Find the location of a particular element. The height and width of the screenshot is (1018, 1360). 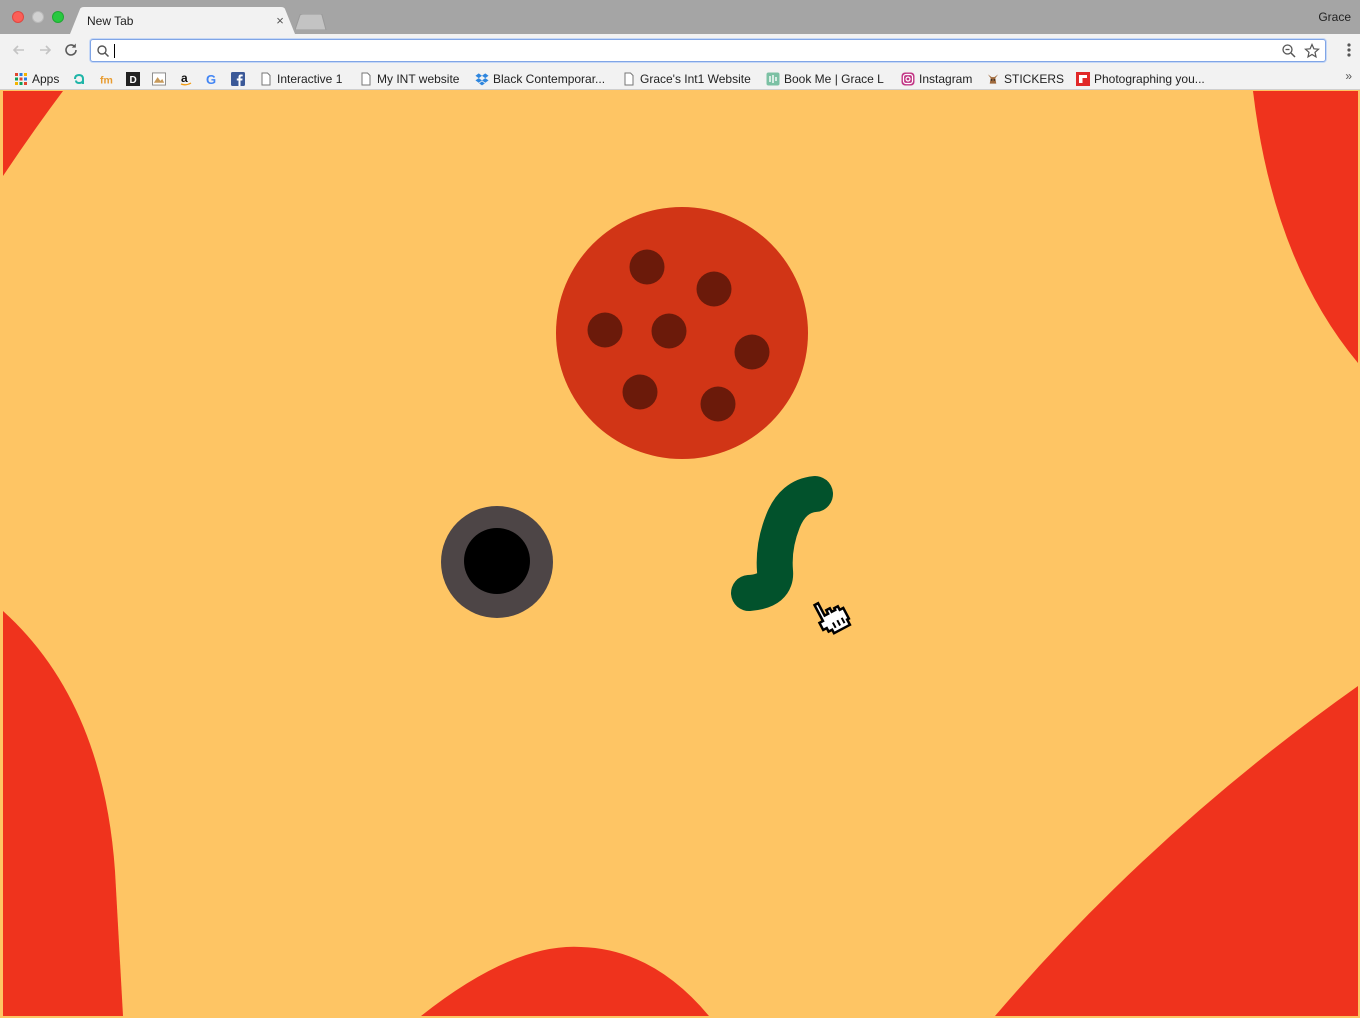

fm-logo-icon: fm is located at coordinates (106, 80).